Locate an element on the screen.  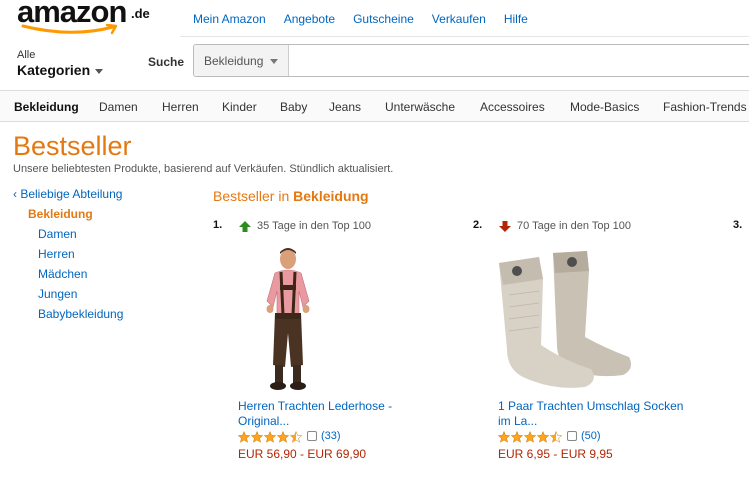
department-link-jungen: Jungen is located at coordinates (57, 294).